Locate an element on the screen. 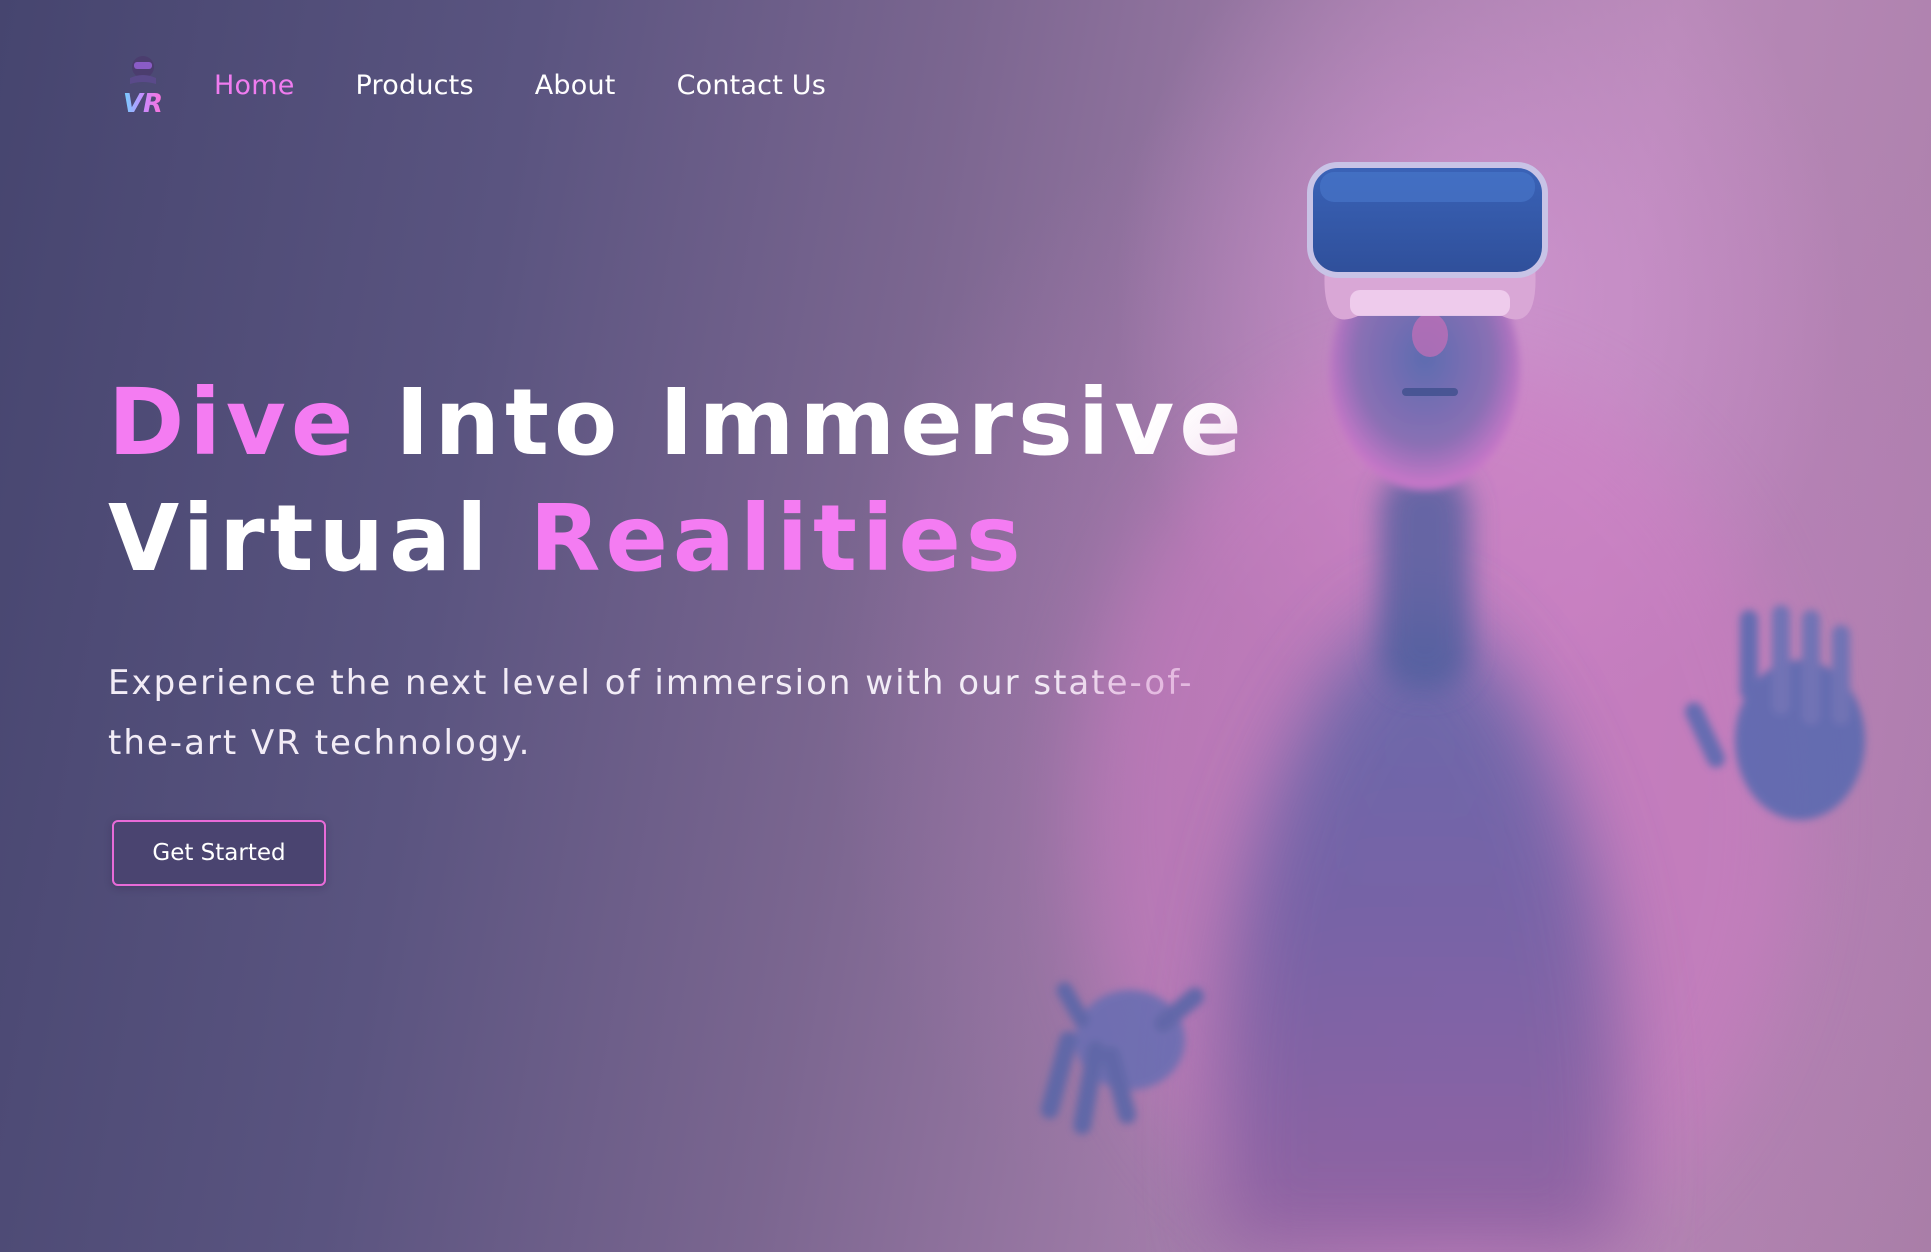 The height and width of the screenshot is (1252, 1931). hero-title-accent-realities: Realities is located at coordinates (777, 538).